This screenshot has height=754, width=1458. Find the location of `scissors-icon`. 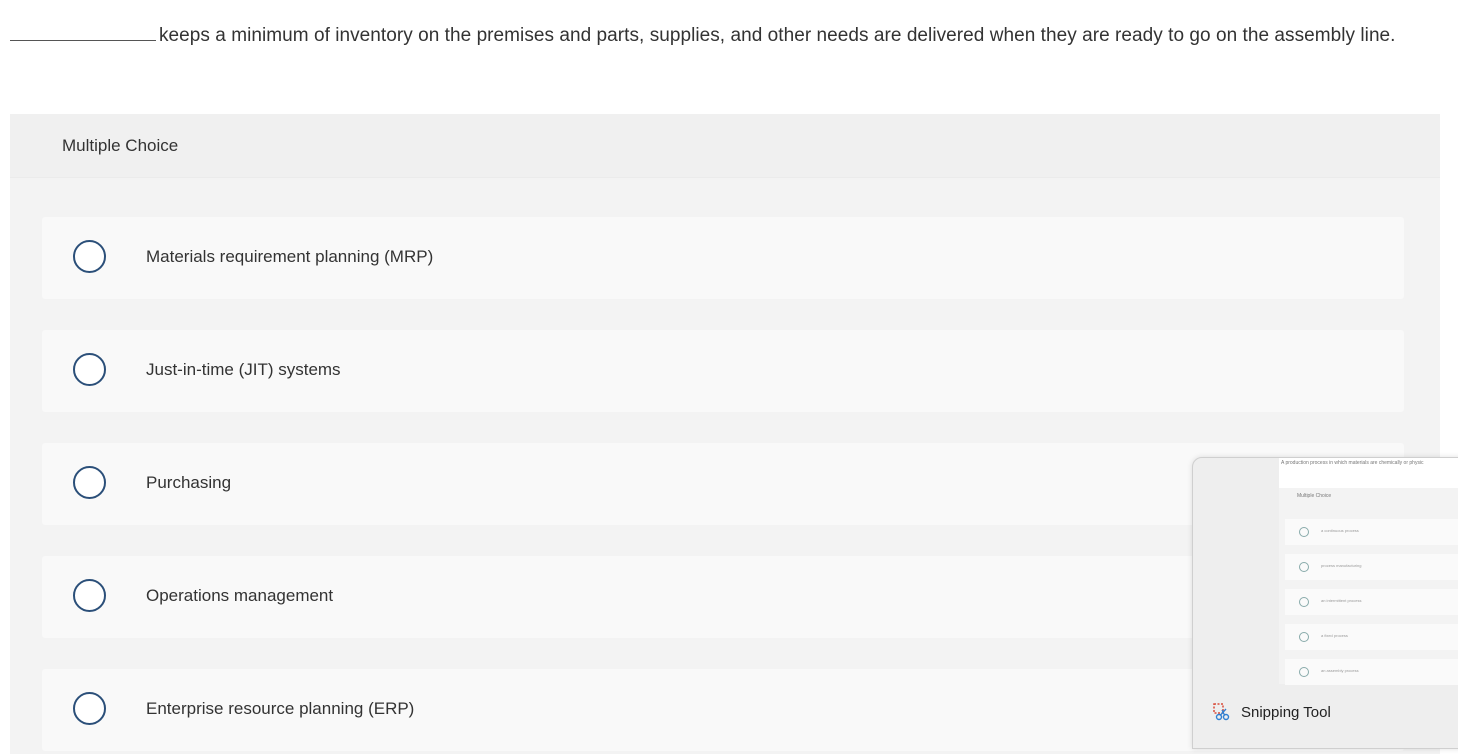

scissors-icon is located at coordinates (1222, 712).